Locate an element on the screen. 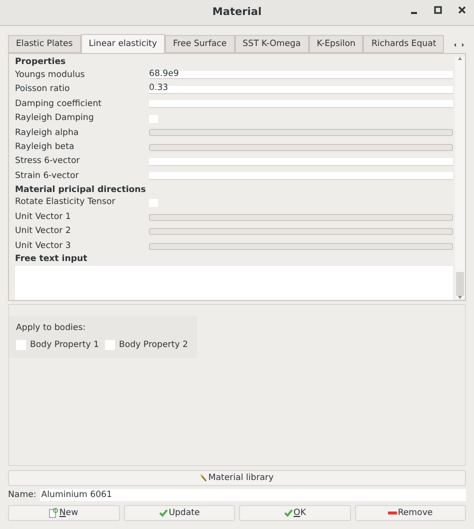 The height and width of the screenshot is (529, 474). input-field: 68.9e9 is located at coordinates (301, 75).